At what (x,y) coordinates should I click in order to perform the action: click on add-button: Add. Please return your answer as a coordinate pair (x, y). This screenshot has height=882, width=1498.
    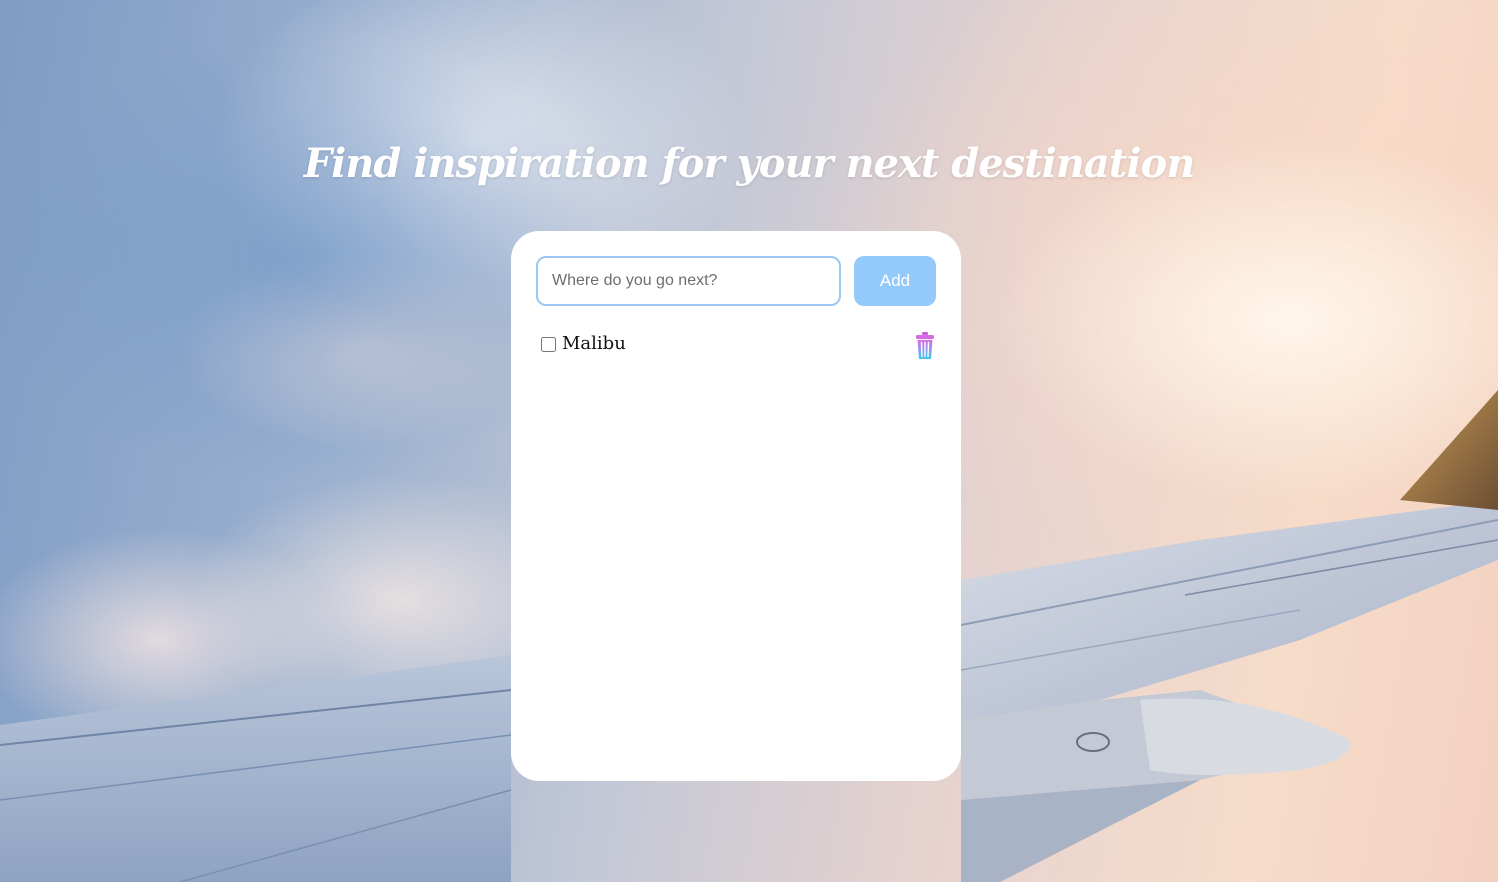
    Looking at the image, I should click on (895, 281).